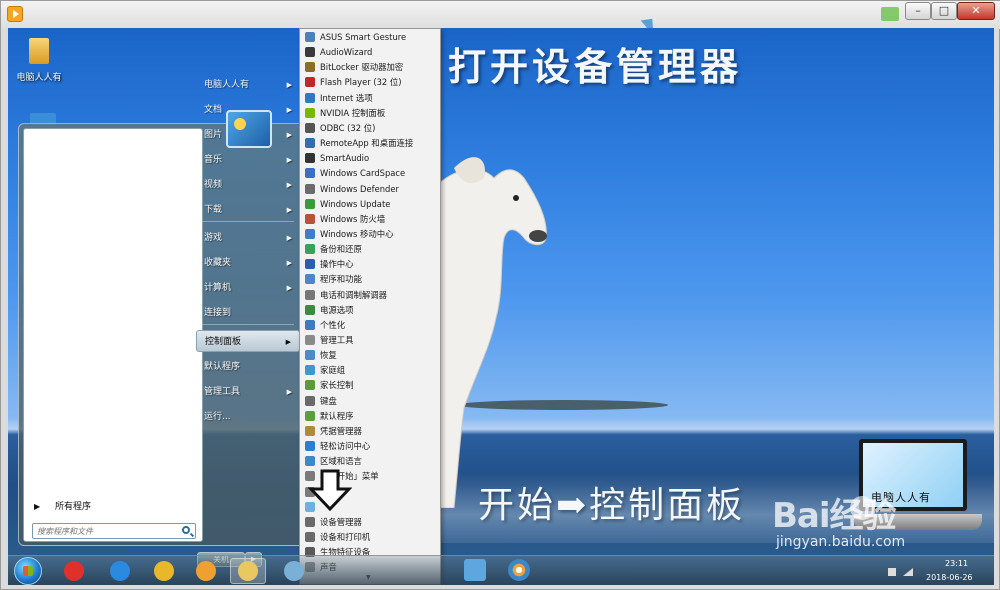  Describe the element at coordinates (310, 536) in the screenshot. I see `printer-icon` at that location.